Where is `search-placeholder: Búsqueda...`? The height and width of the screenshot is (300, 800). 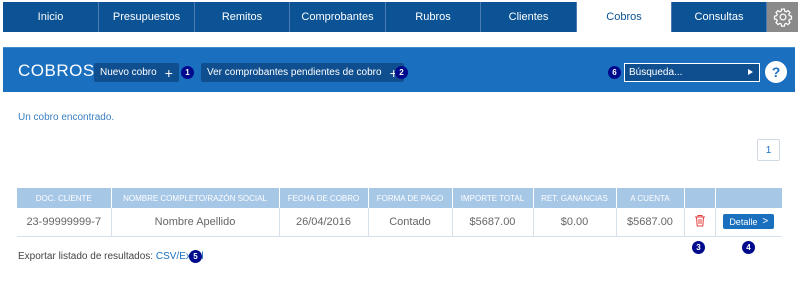
search-placeholder: Búsqueda... is located at coordinates (656, 72).